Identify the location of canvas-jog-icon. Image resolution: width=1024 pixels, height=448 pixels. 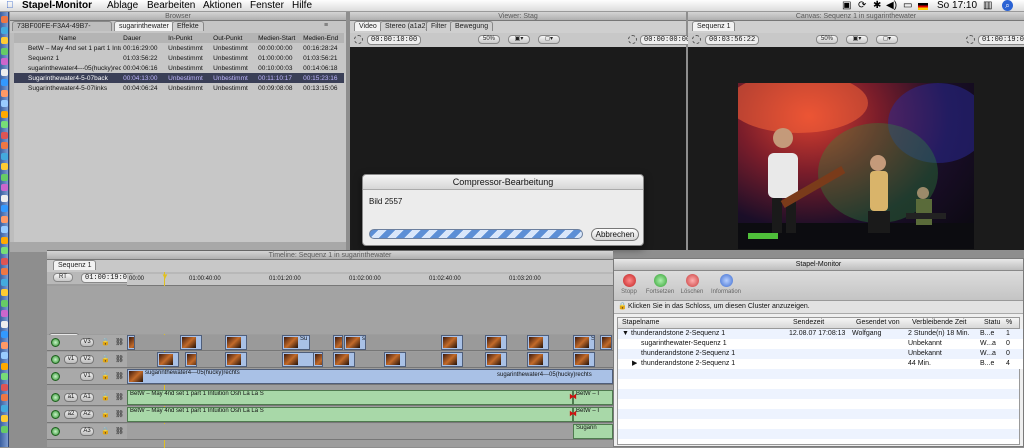
(696, 39).